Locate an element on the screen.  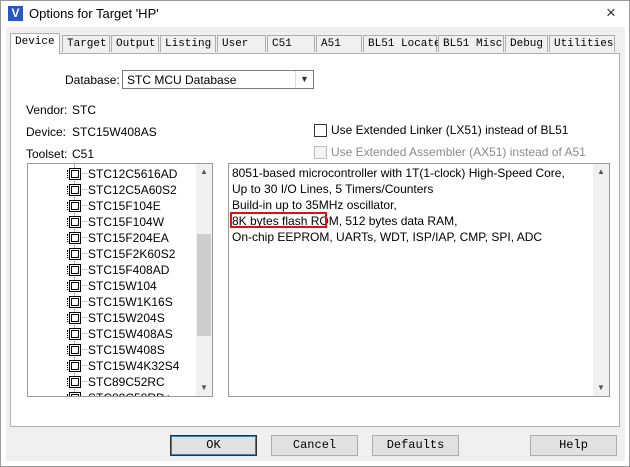
tab-bl51-misc: BL51 Misc is located at coordinates (471, 43).